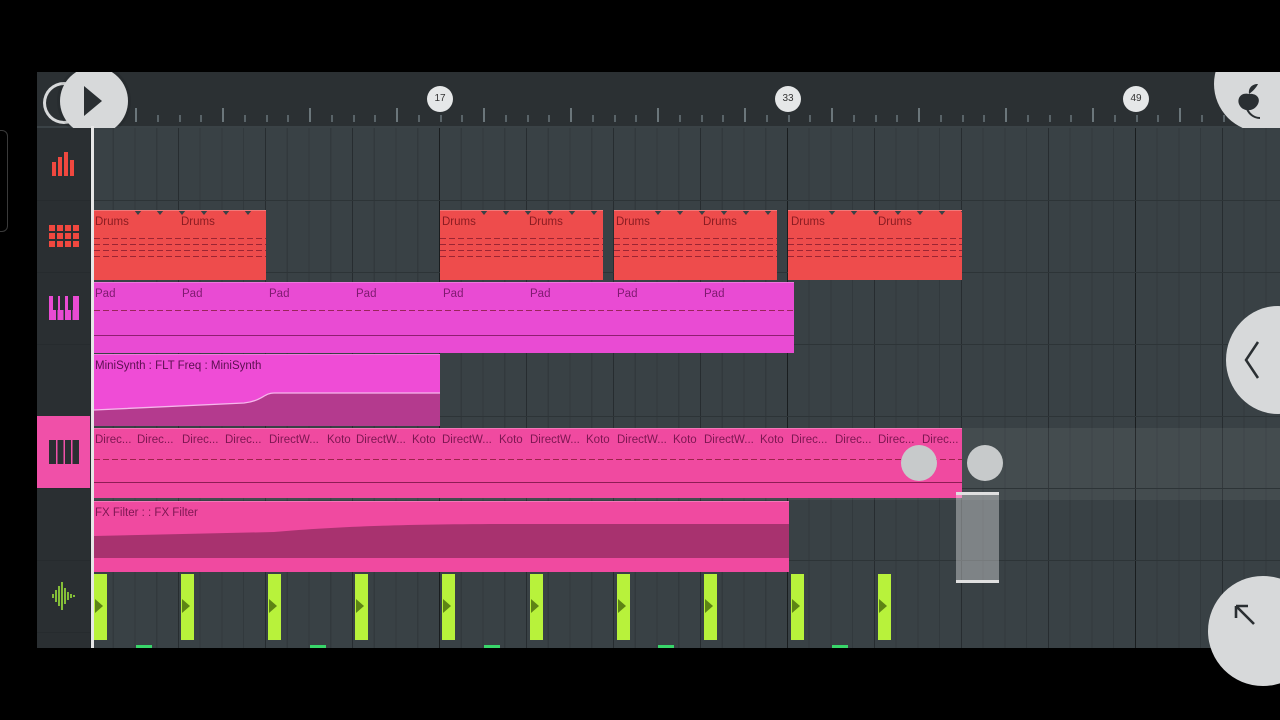 The width and height of the screenshot is (1280, 720). What do you see at coordinates (1244, 614) in the screenshot?
I see `arrow-up-left-icon` at bounding box center [1244, 614].